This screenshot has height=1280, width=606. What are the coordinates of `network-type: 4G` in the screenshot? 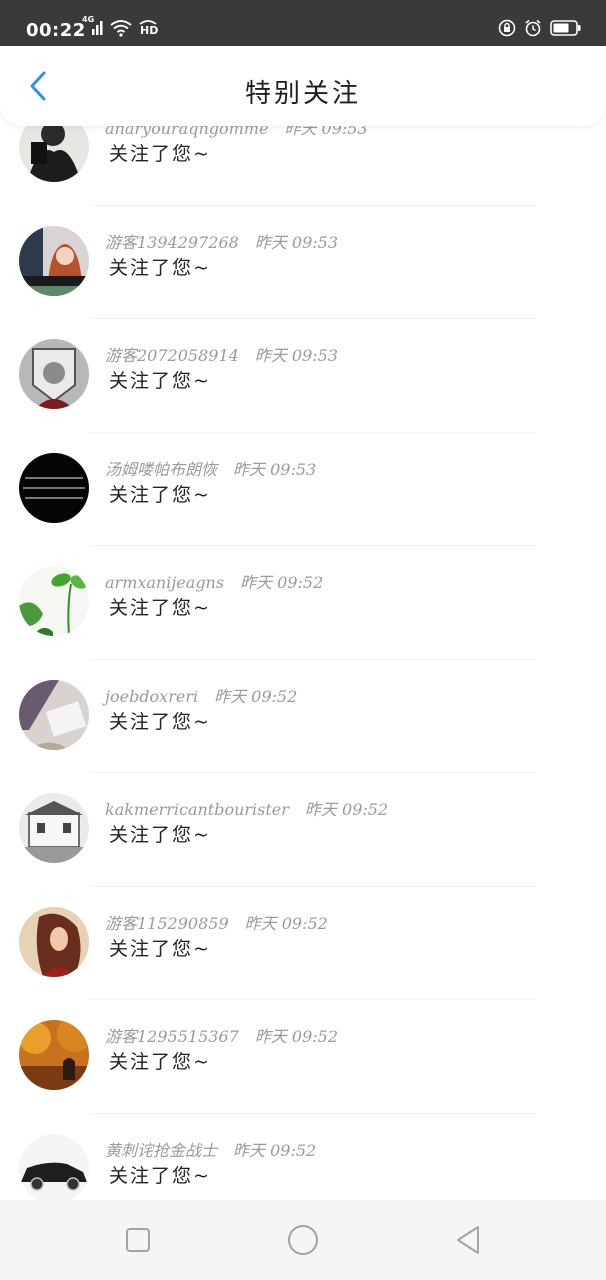 It's located at (88, 19).